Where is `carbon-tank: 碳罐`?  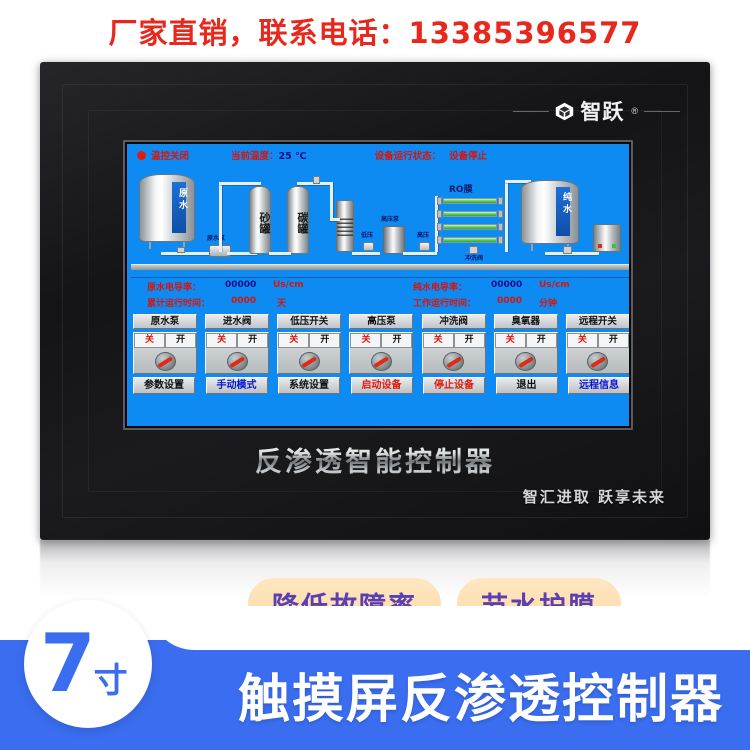 carbon-tank: 碳罐 is located at coordinates (298, 220).